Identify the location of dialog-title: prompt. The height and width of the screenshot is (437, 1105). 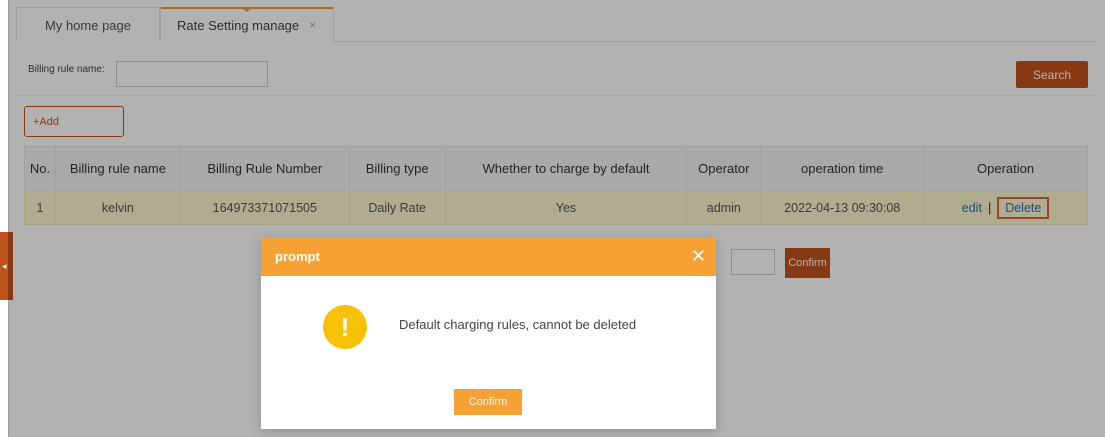
(297, 256).